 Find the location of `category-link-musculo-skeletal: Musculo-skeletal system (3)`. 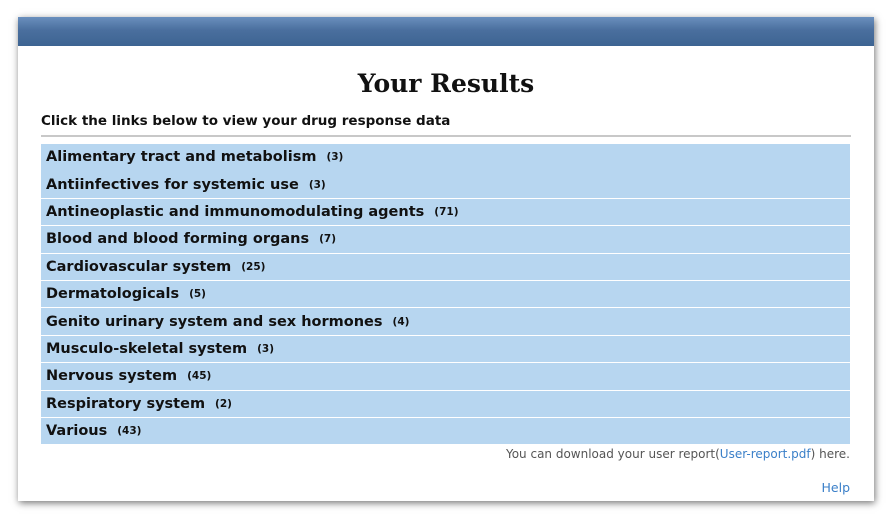

category-link-musculo-skeletal: Musculo-skeletal system (3) is located at coordinates (445, 349).